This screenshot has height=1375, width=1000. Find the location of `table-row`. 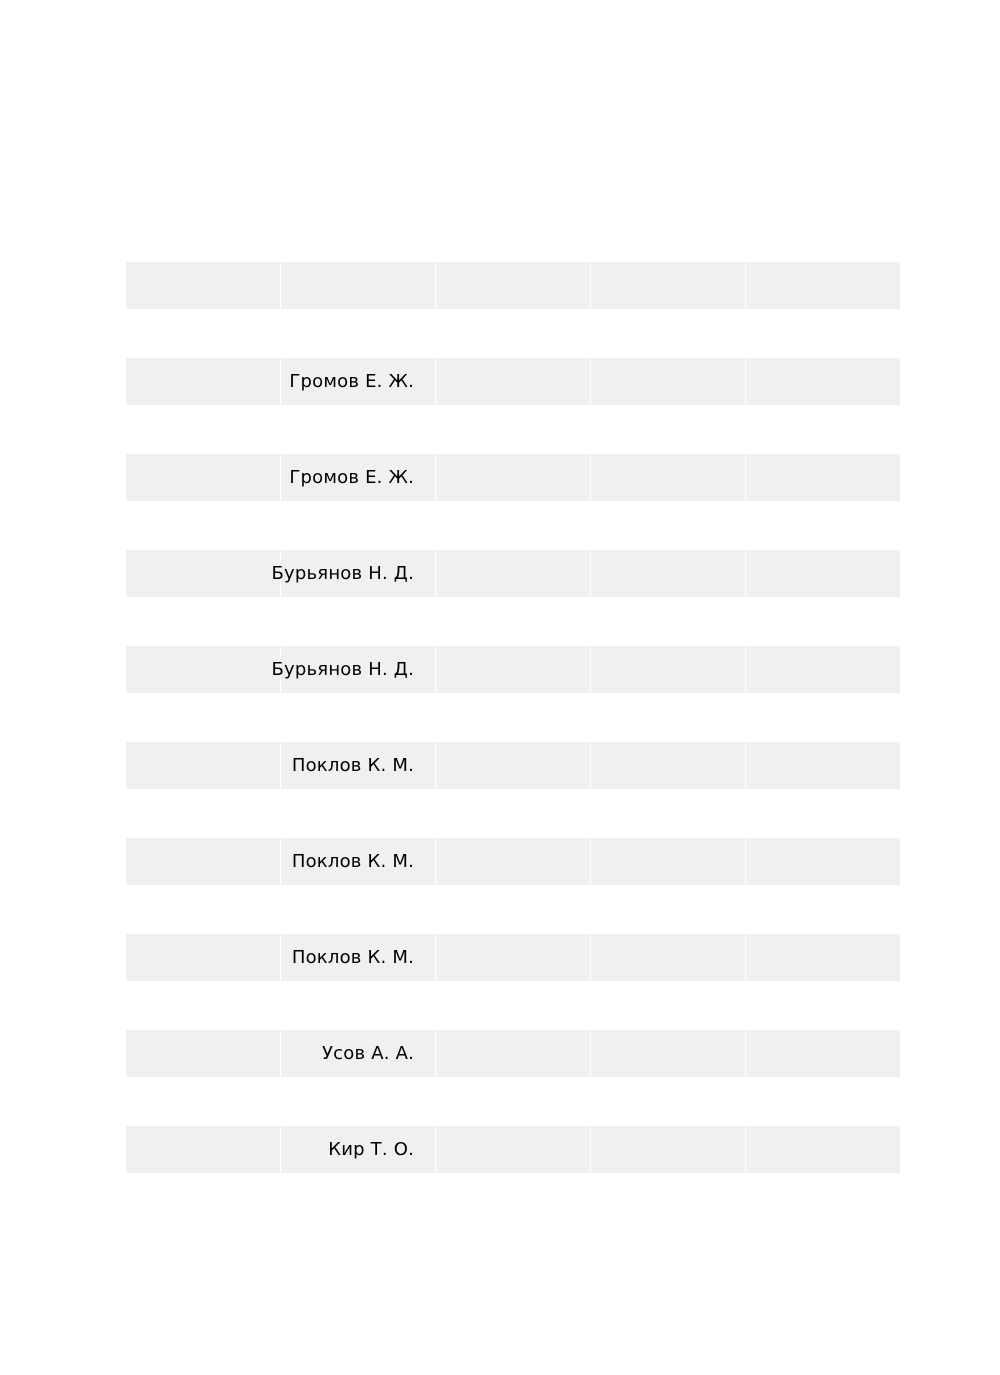

table-row is located at coordinates (513, 285).